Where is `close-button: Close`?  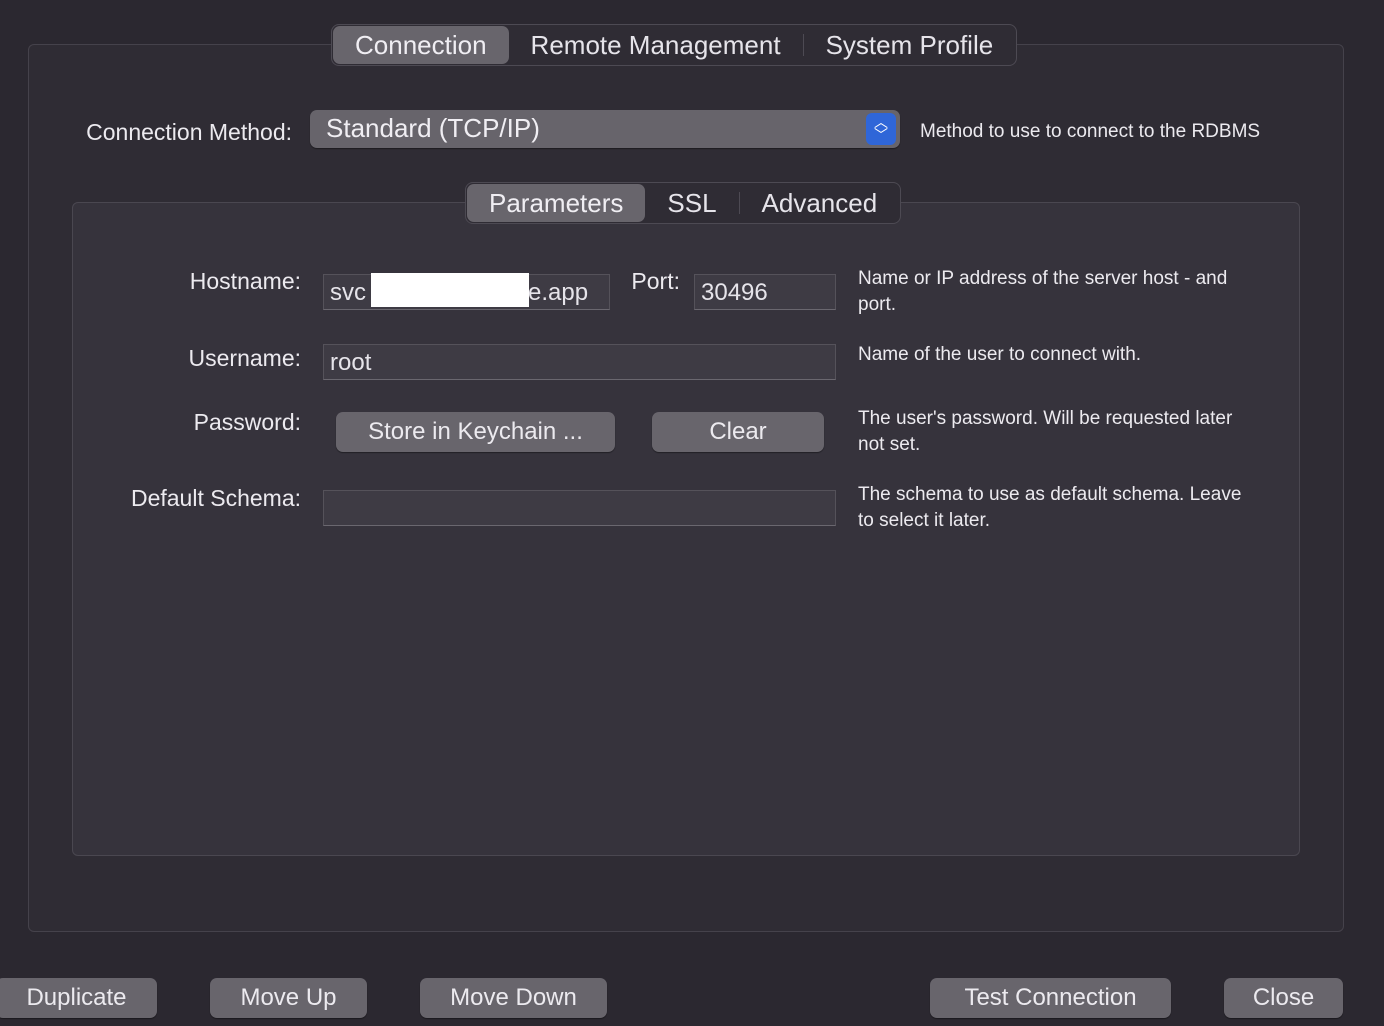 close-button: Close is located at coordinates (1283, 998).